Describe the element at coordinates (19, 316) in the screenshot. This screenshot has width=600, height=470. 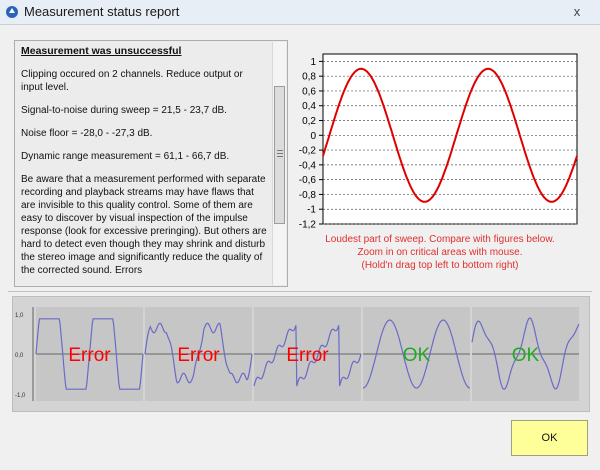
I see `example-axis-label: 1,0` at that location.